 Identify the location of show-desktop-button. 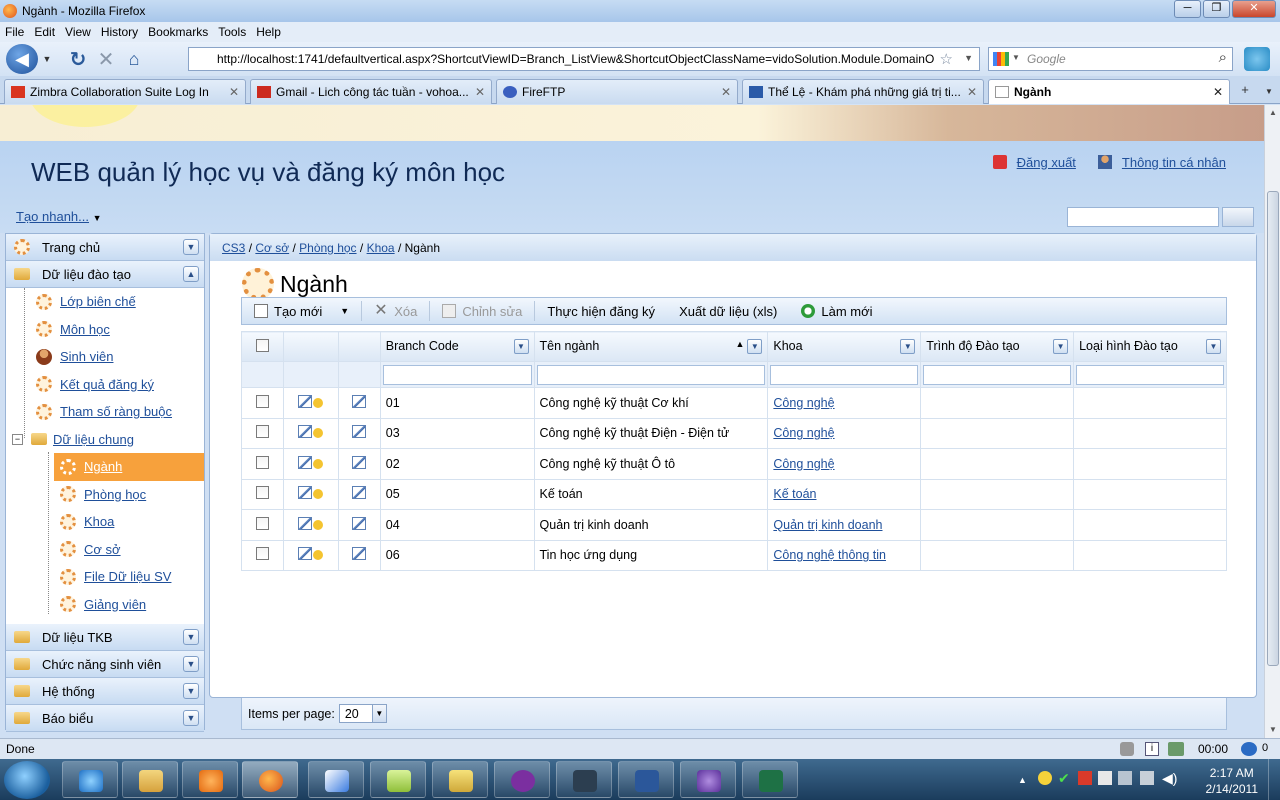
(1274, 779).